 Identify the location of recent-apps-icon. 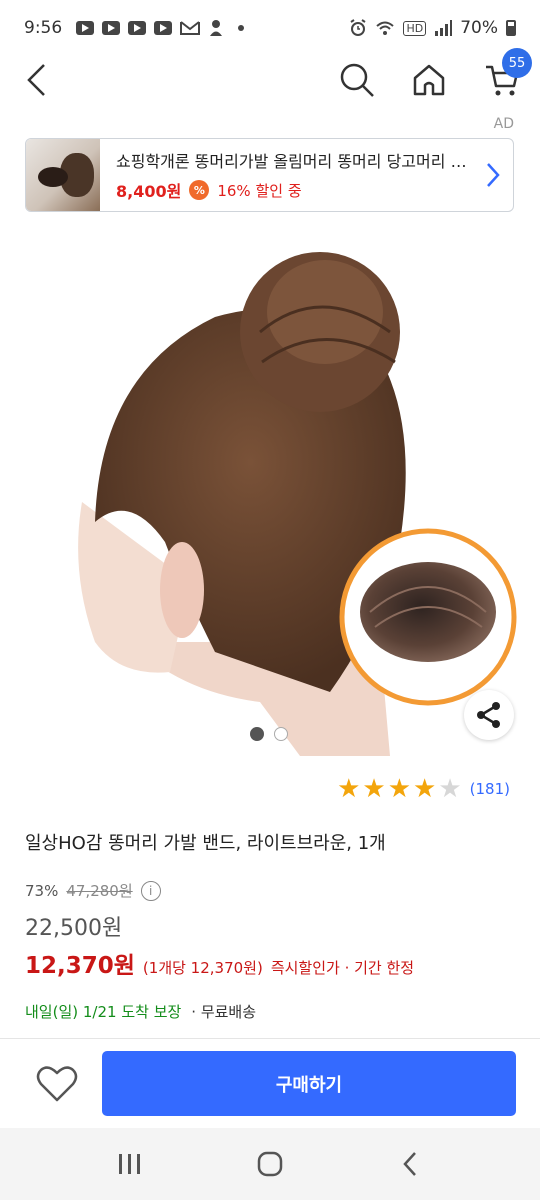
(129, 1164).